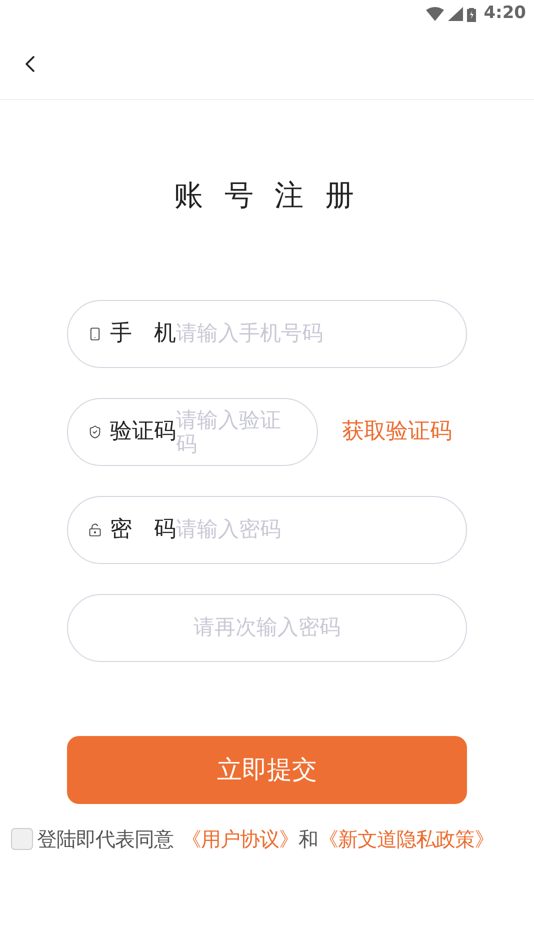 The height and width of the screenshot is (950, 534). What do you see at coordinates (95, 431) in the screenshot?
I see `shield-icon` at bounding box center [95, 431].